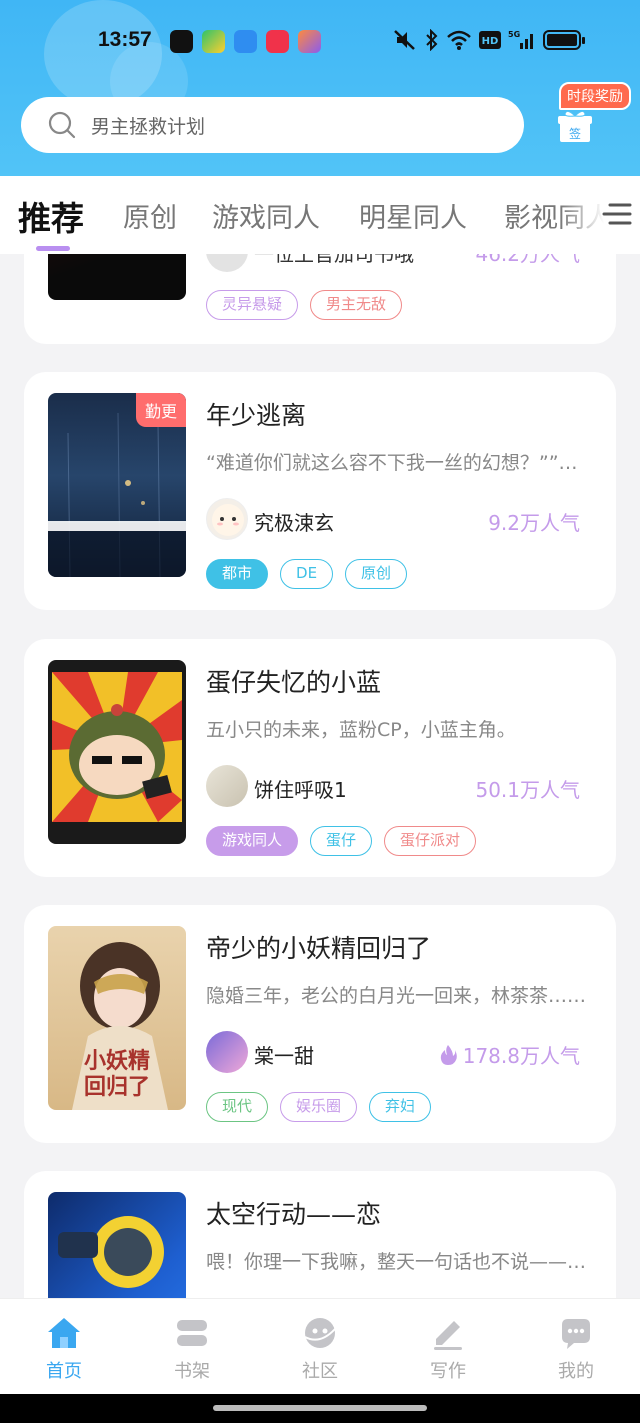 The image size is (640, 1423). I want to click on popularity: 46.2万人气, so click(527, 260).